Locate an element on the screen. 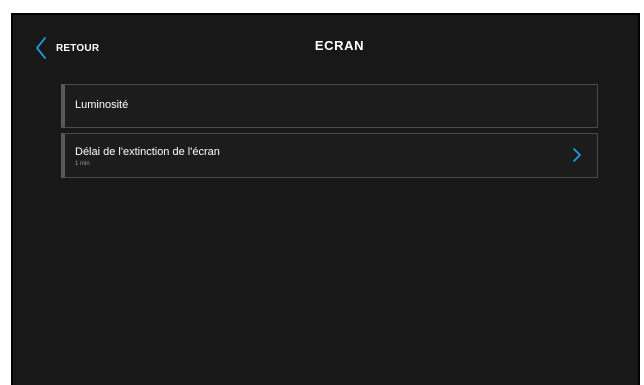 The height and width of the screenshot is (385, 644). settings-item-screen-timeout: Délai de l'extinction de l'écran 1 min is located at coordinates (329, 155).